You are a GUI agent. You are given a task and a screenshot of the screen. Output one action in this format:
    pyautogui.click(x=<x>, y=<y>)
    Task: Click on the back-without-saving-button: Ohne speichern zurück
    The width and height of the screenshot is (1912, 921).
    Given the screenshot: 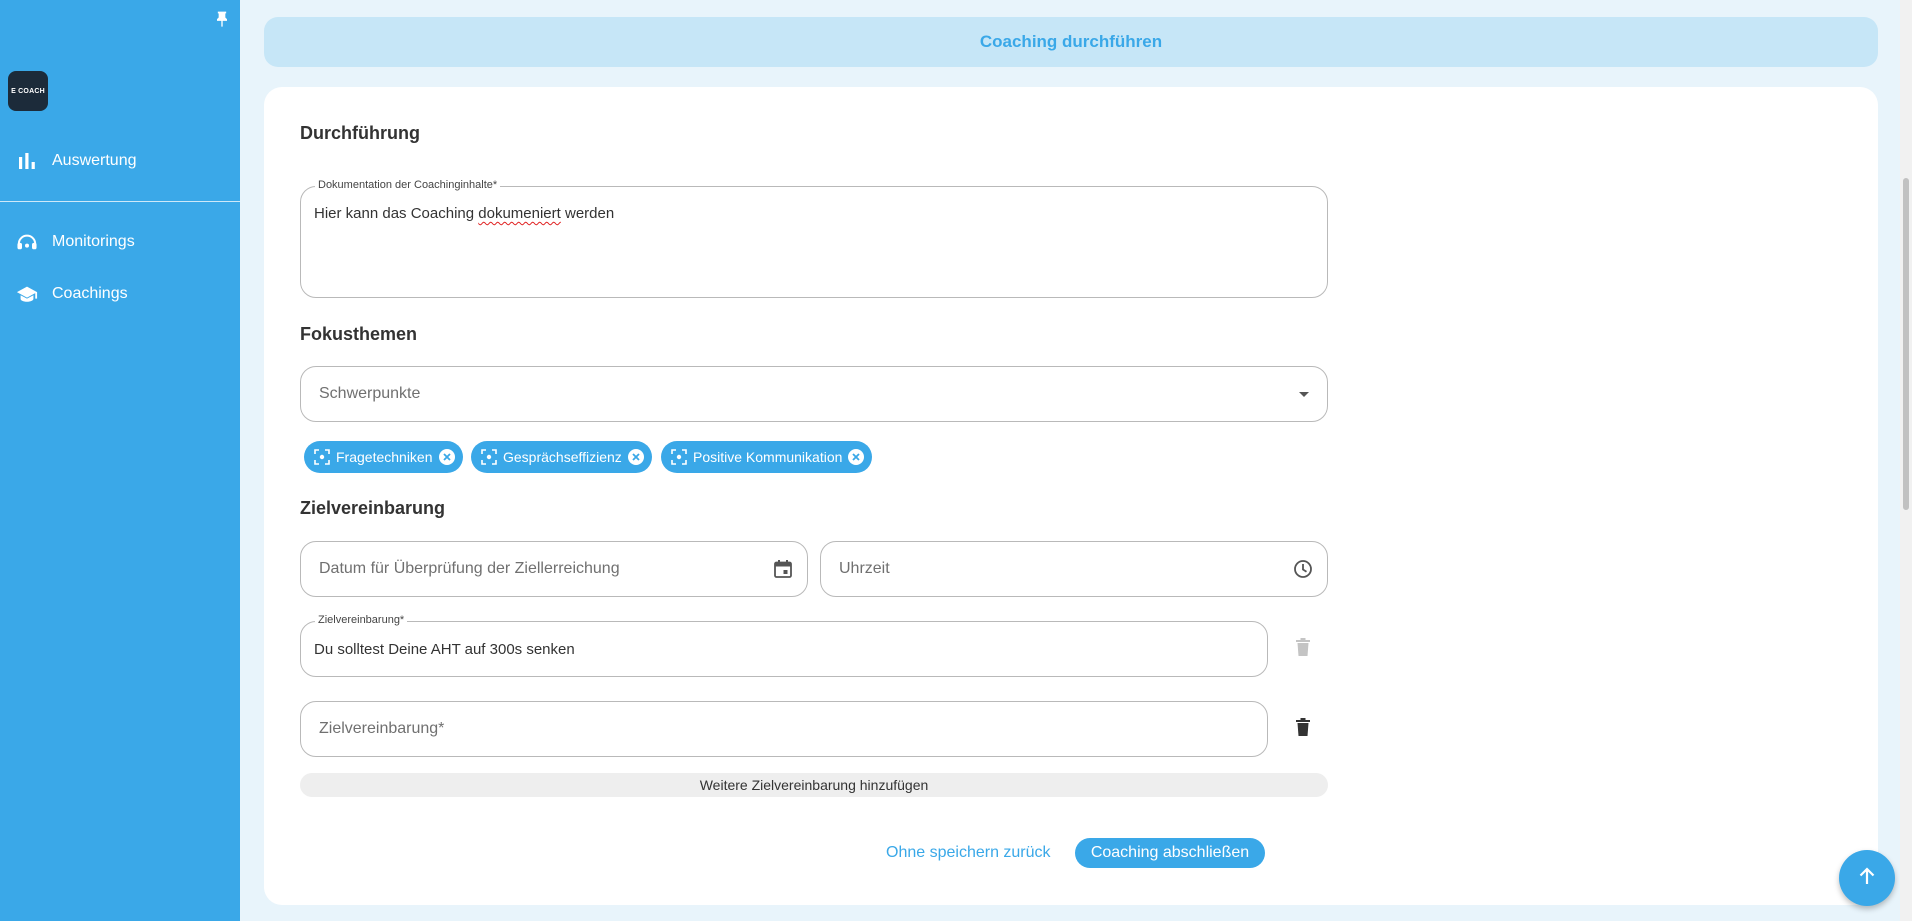 What is the action you would take?
    pyautogui.click(x=968, y=853)
    